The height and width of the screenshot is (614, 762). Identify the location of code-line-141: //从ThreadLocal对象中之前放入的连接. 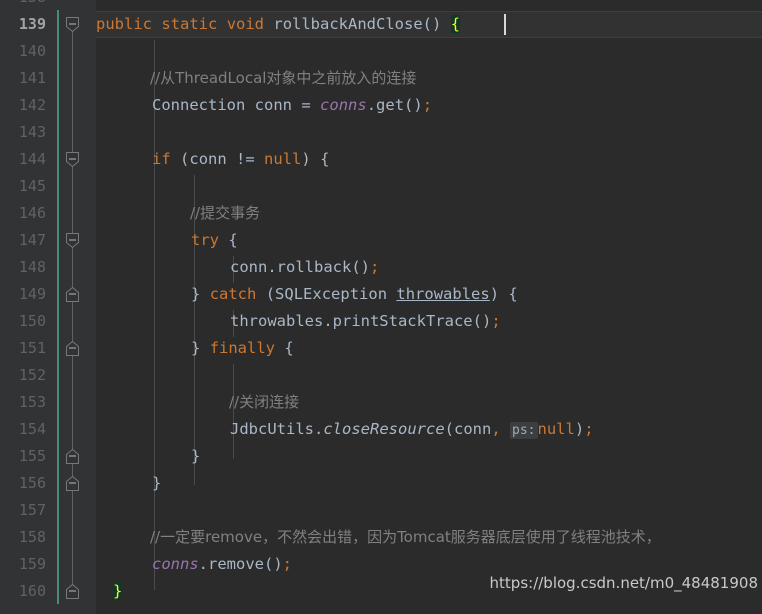
(283, 78).